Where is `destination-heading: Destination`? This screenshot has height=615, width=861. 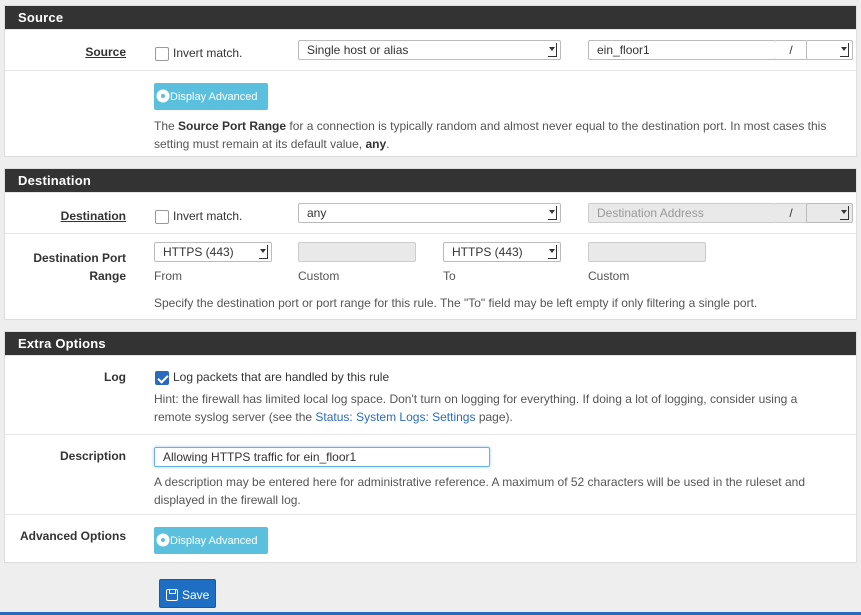 destination-heading: Destination is located at coordinates (430, 180).